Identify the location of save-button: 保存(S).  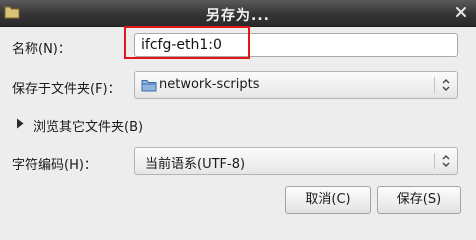
(419, 200).